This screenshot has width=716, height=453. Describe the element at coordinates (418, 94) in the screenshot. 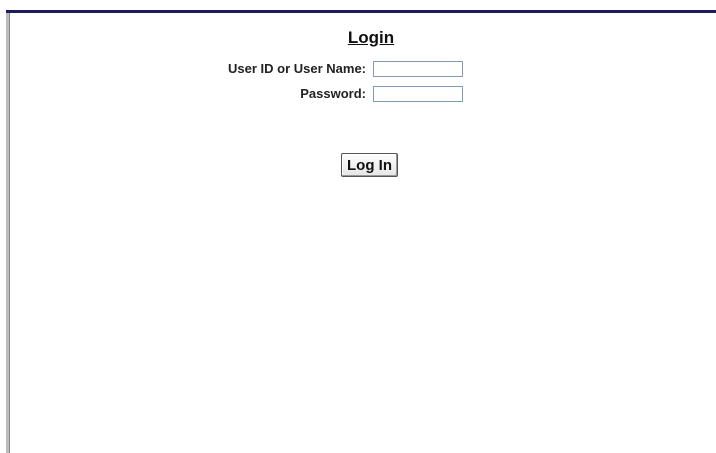

I see `password-input` at that location.